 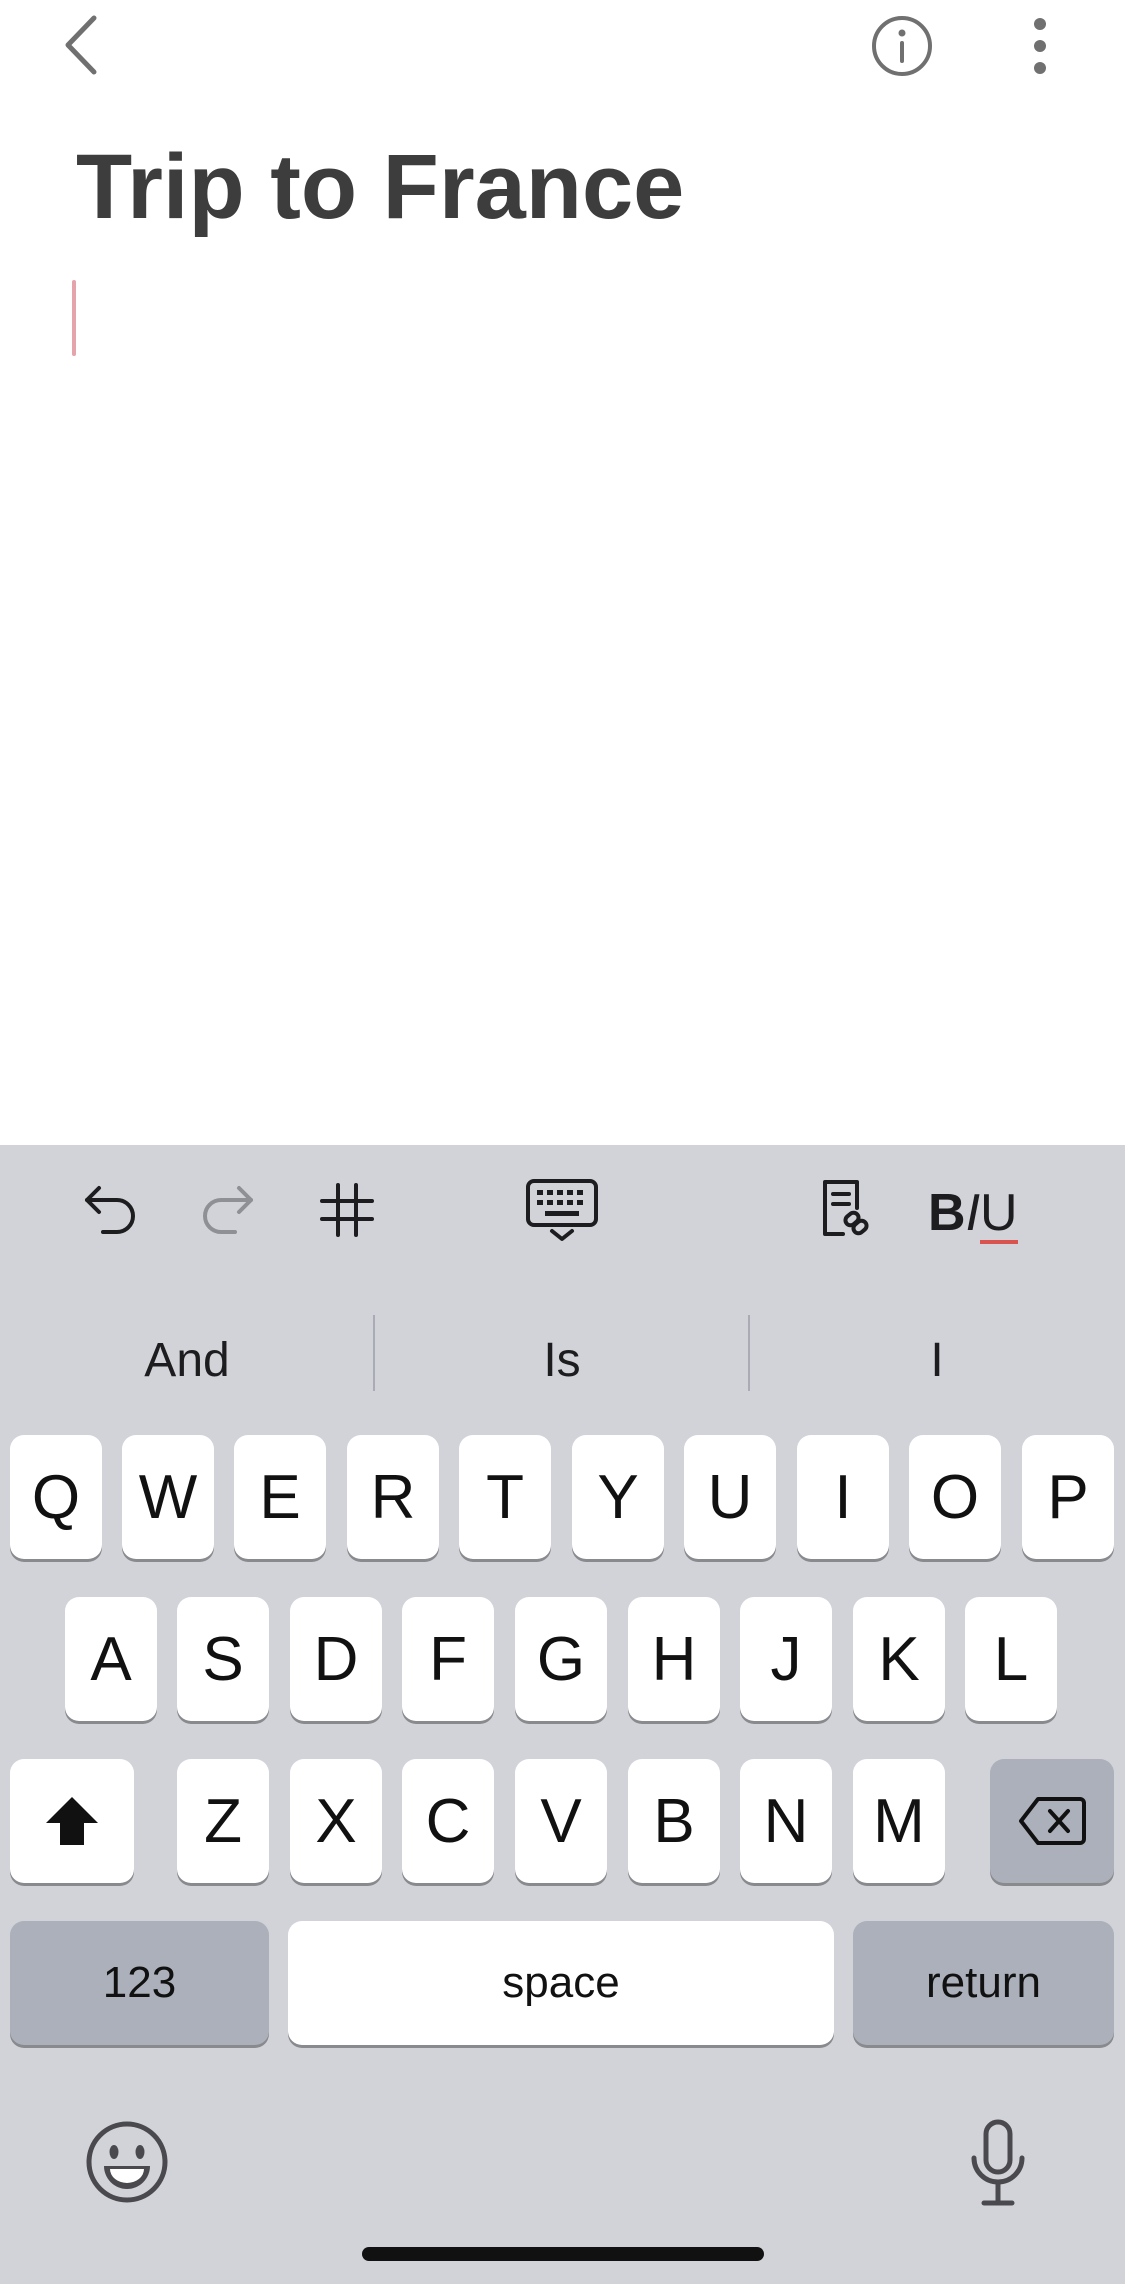 What do you see at coordinates (1068, 1497) in the screenshot?
I see `key-p: P` at bounding box center [1068, 1497].